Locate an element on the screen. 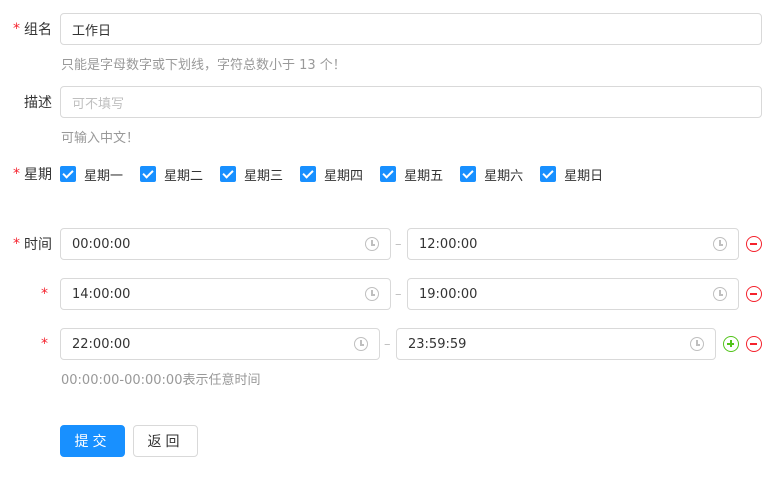  group-name-label: * 组名 is located at coordinates (26, 29).